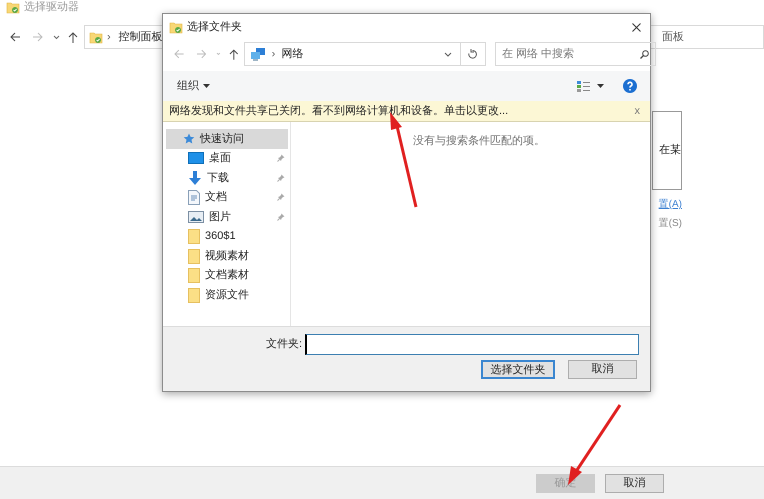 This screenshot has width=764, height=499. Describe the element at coordinates (140, 37) in the screenshot. I see `breadcrumb: 控制面板` at that location.